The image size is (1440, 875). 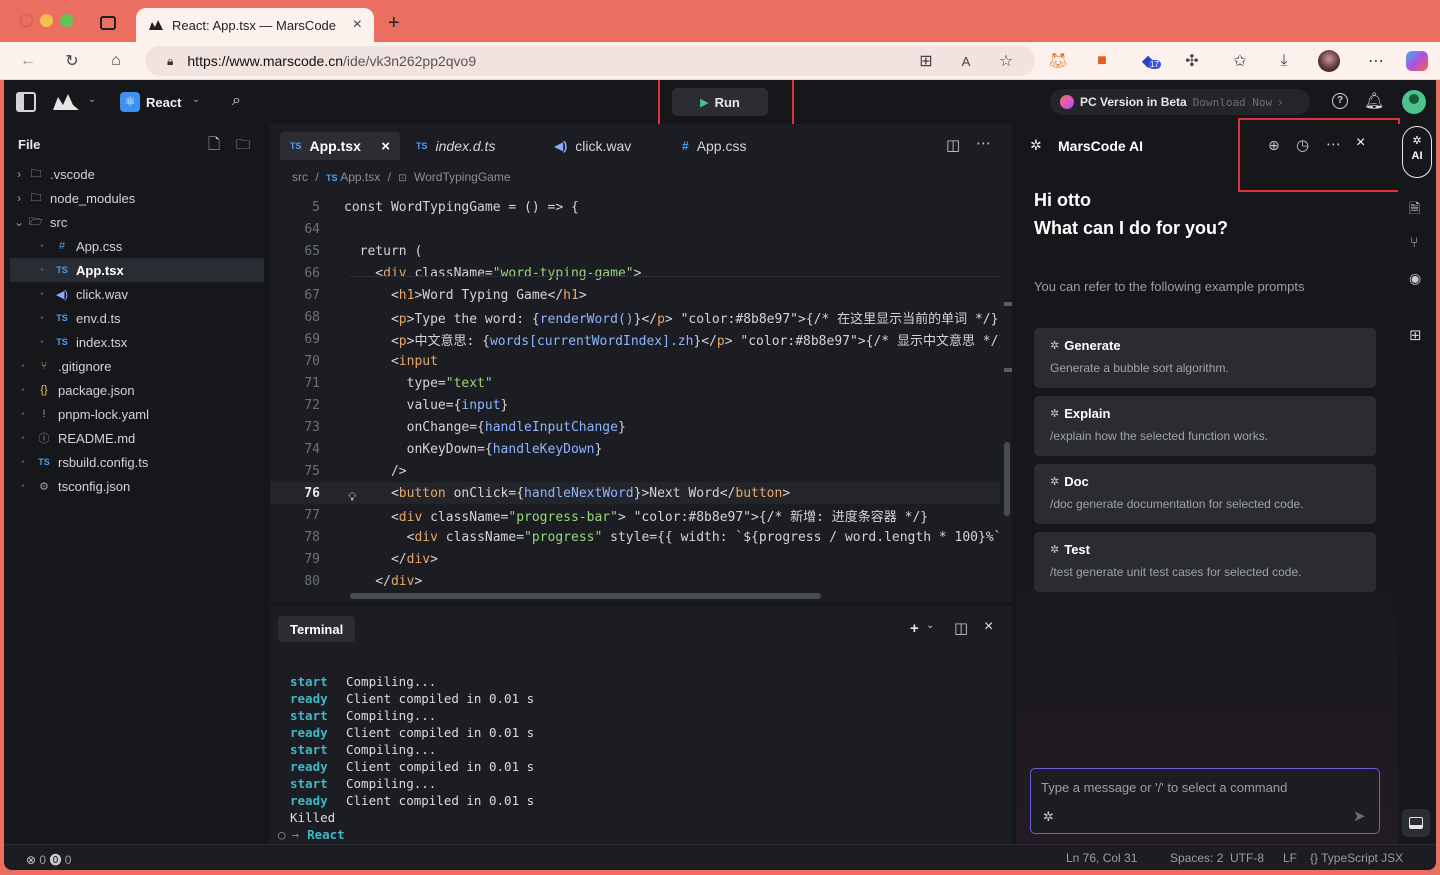 I want to click on project-name: React, so click(x=163, y=102).